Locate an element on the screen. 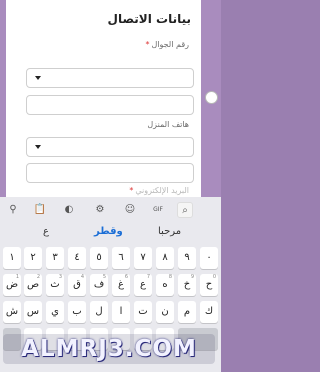  home-phone-input is located at coordinates (110, 173).